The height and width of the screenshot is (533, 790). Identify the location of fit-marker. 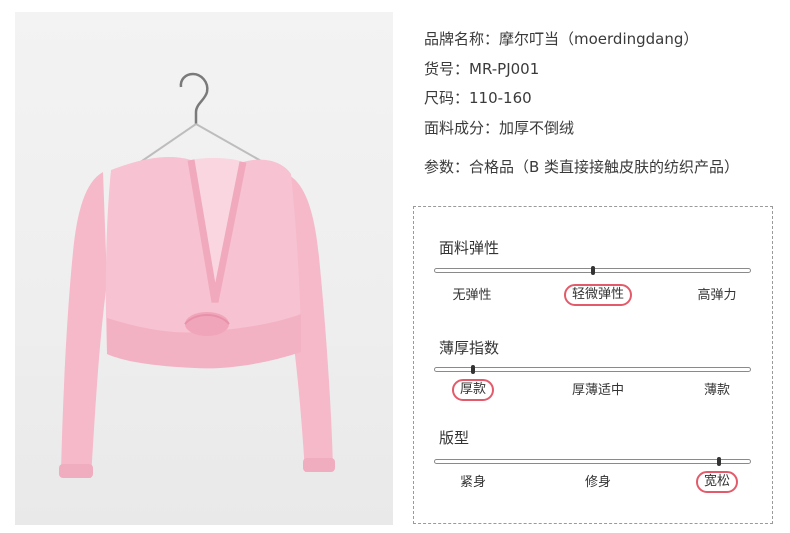
(719, 461).